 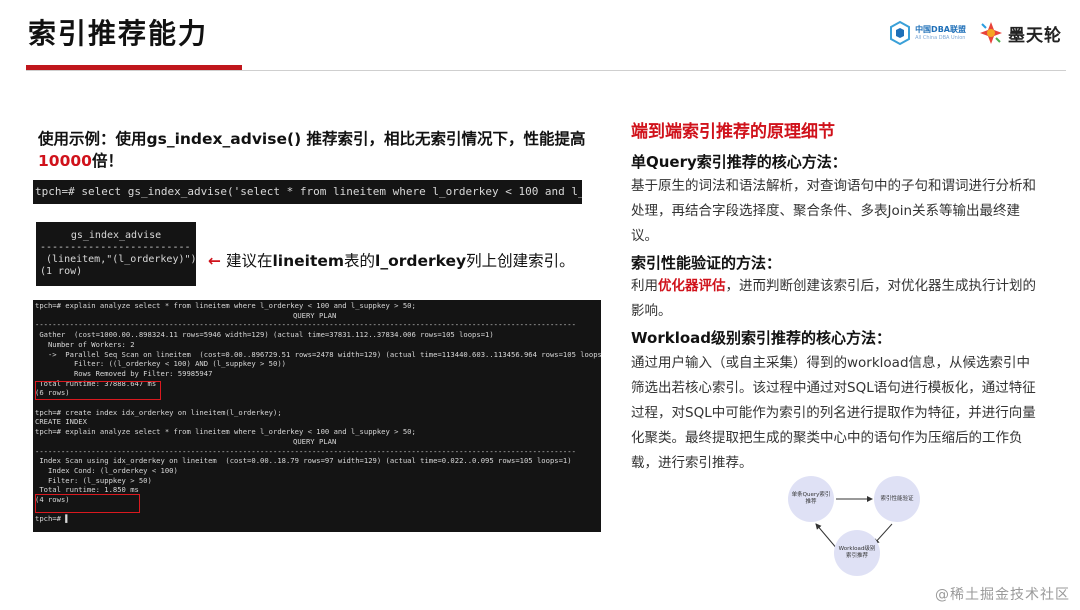 What do you see at coordinates (98, 390) in the screenshot?
I see `runtime-highlight-before` at bounding box center [98, 390].